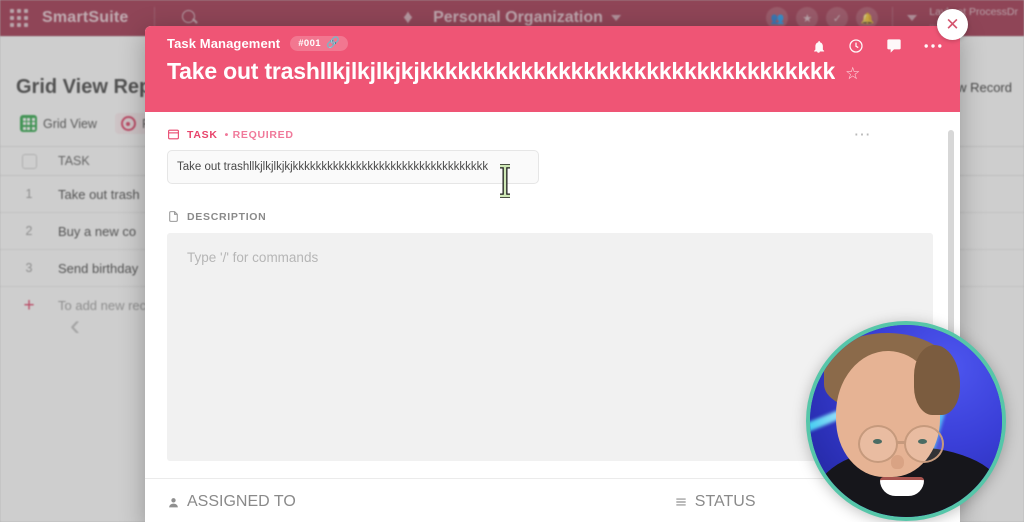 This screenshot has height=522, width=1024. I want to click on close-icon: ✕, so click(952, 24).